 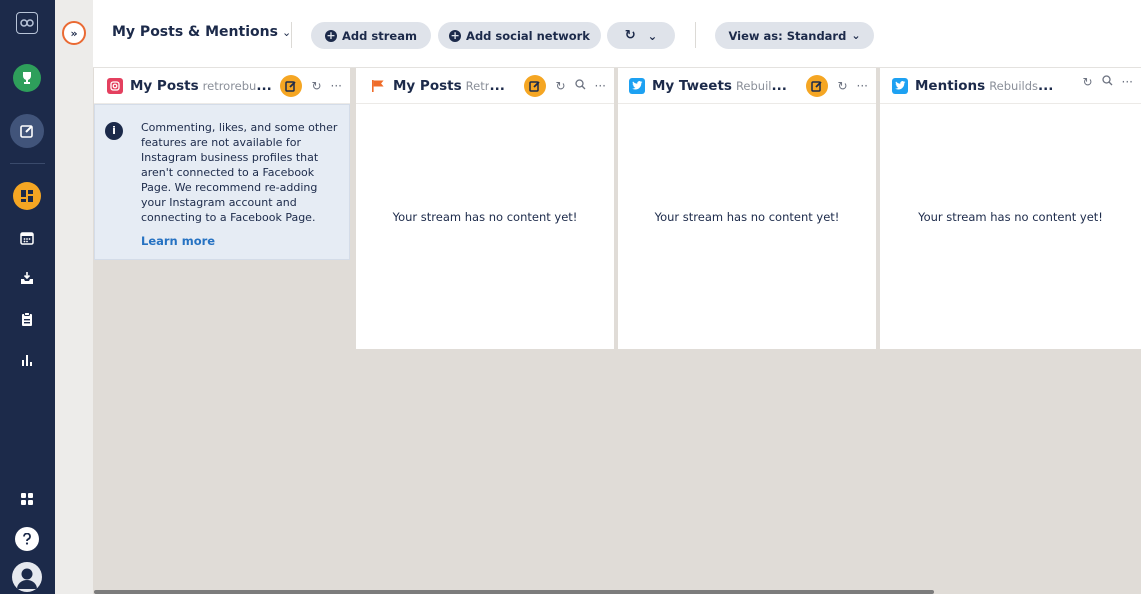 I want to click on flag-icon, so click(x=378, y=86).